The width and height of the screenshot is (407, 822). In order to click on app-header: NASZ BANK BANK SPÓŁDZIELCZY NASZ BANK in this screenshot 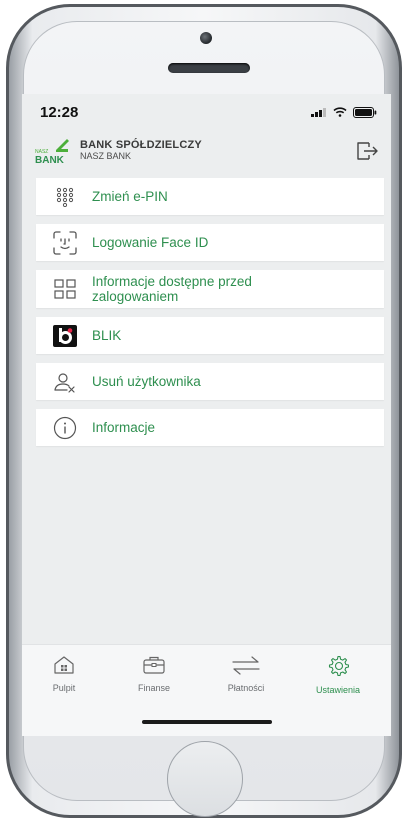, I will do `click(206, 151)`.